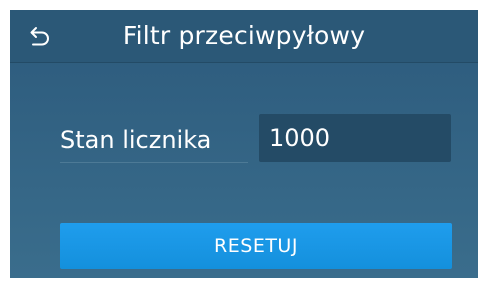 The width and height of the screenshot is (488, 282). What do you see at coordinates (136, 140) in the screenshot?
I see `counter-label: Stan licznika` at bounding box center [136, 140].